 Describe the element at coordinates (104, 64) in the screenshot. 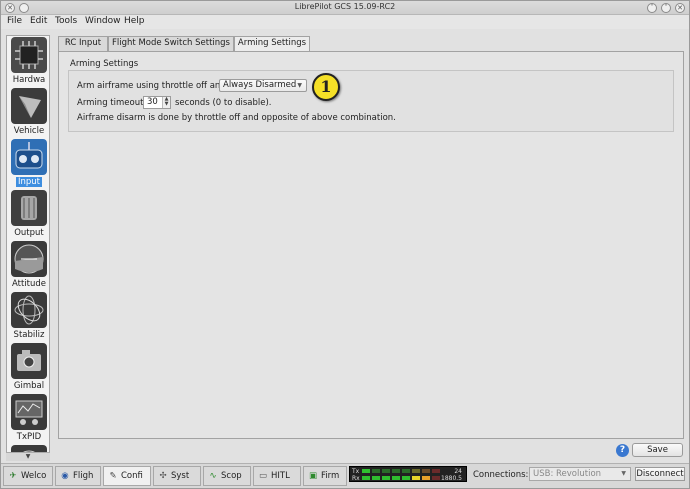

I see `group-title: Arming Settings` at that location.